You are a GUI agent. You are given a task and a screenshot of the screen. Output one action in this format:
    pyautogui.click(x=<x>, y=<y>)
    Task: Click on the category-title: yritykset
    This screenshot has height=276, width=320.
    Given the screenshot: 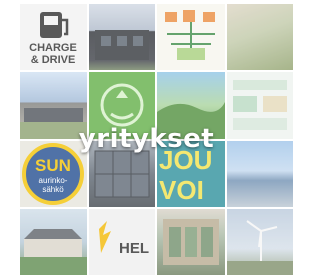 What is the action you would take?
    pyautogui.click(x=146, y=139)
    